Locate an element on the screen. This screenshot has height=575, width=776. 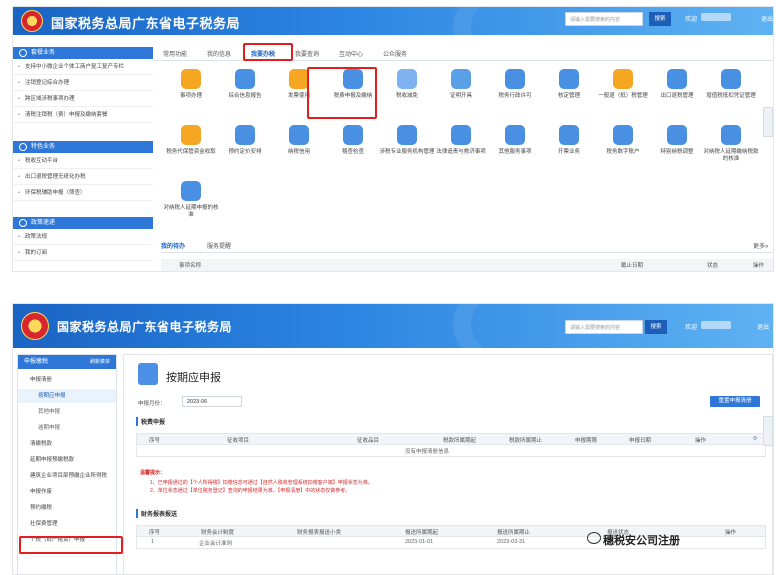
tile-label: 其他服务事项 is located at coordinates (515, 152).